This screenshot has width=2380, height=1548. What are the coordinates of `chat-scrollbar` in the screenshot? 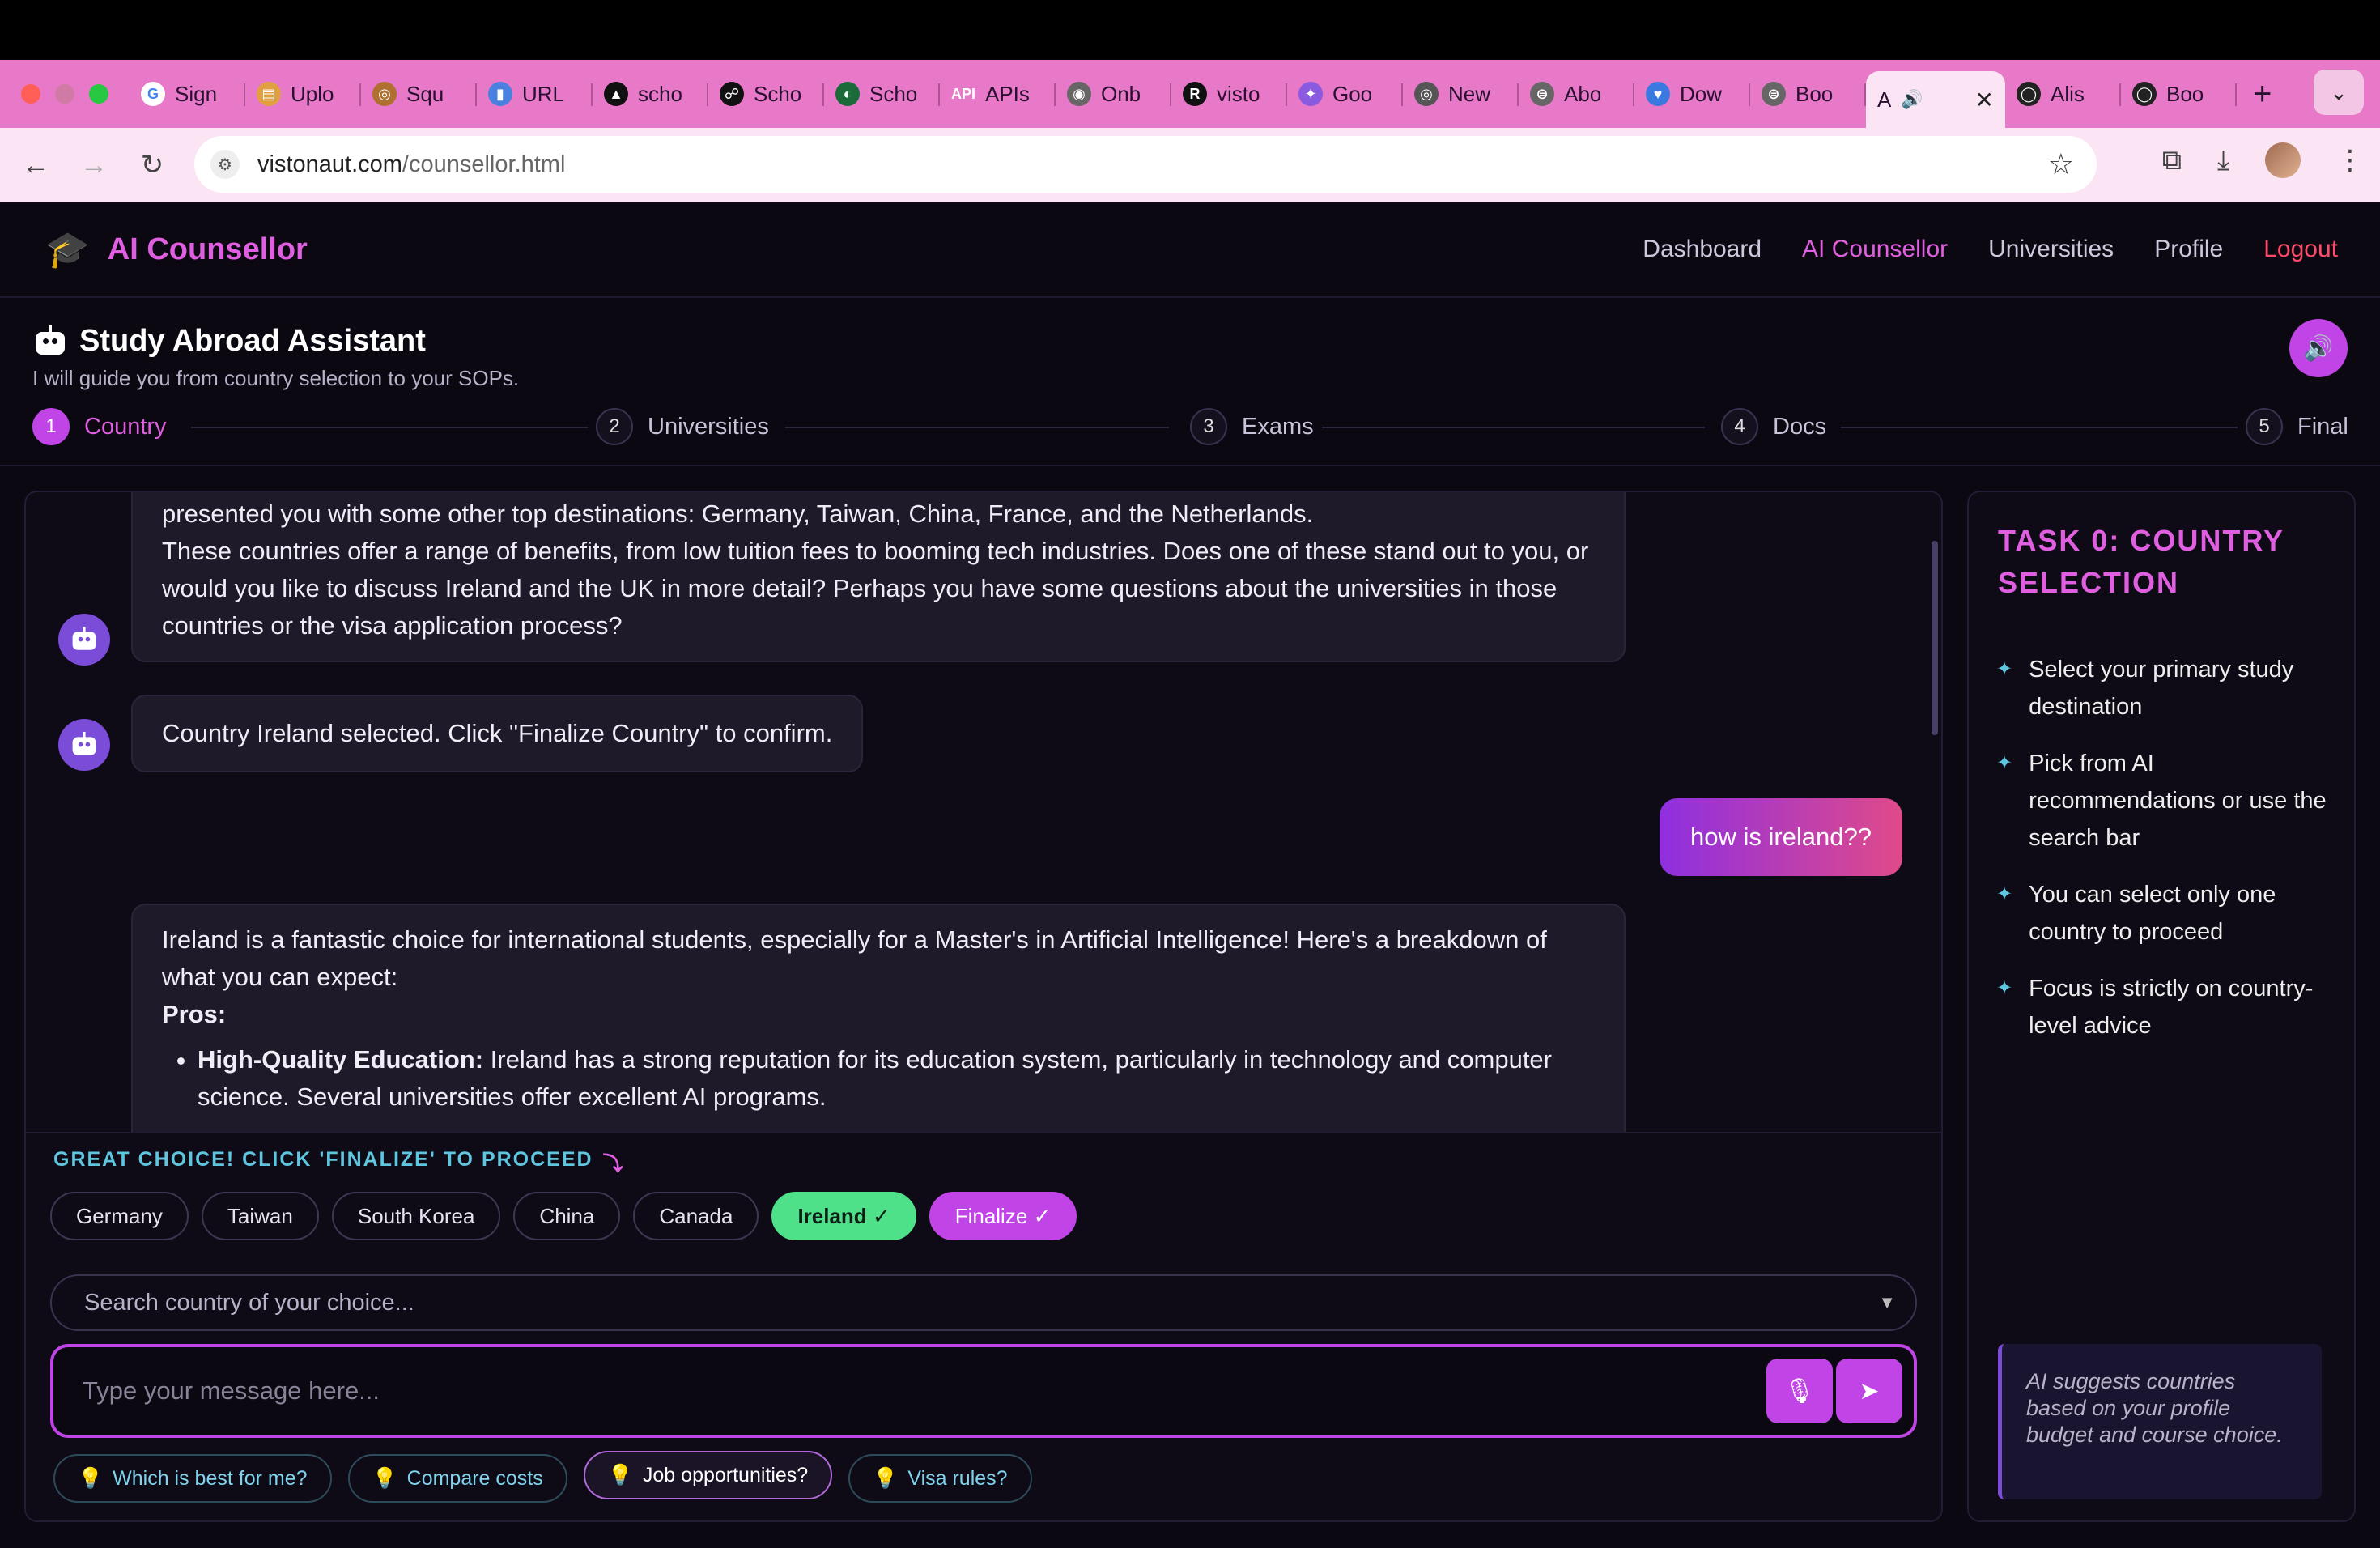 It's located at (1935, 638).